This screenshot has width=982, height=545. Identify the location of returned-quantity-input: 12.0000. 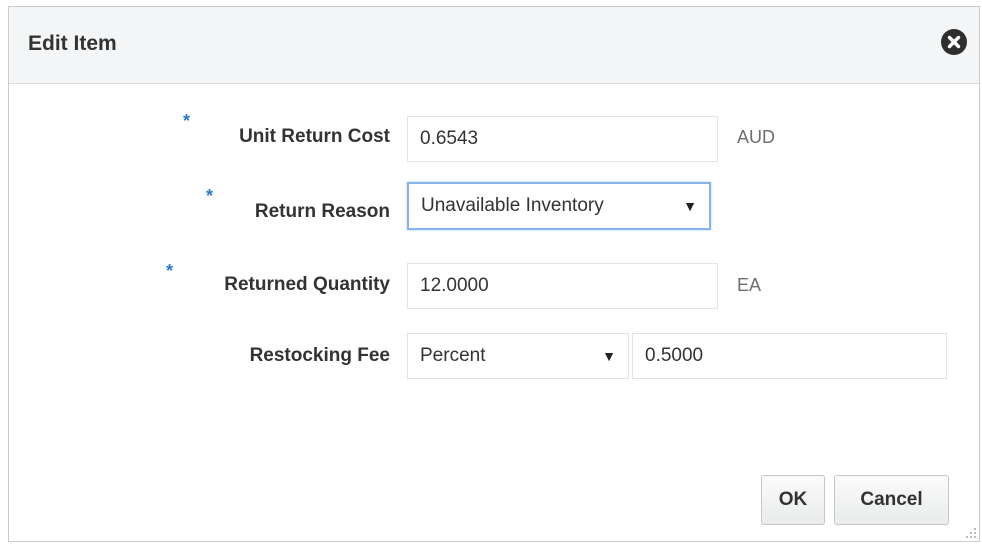
(562, 286).